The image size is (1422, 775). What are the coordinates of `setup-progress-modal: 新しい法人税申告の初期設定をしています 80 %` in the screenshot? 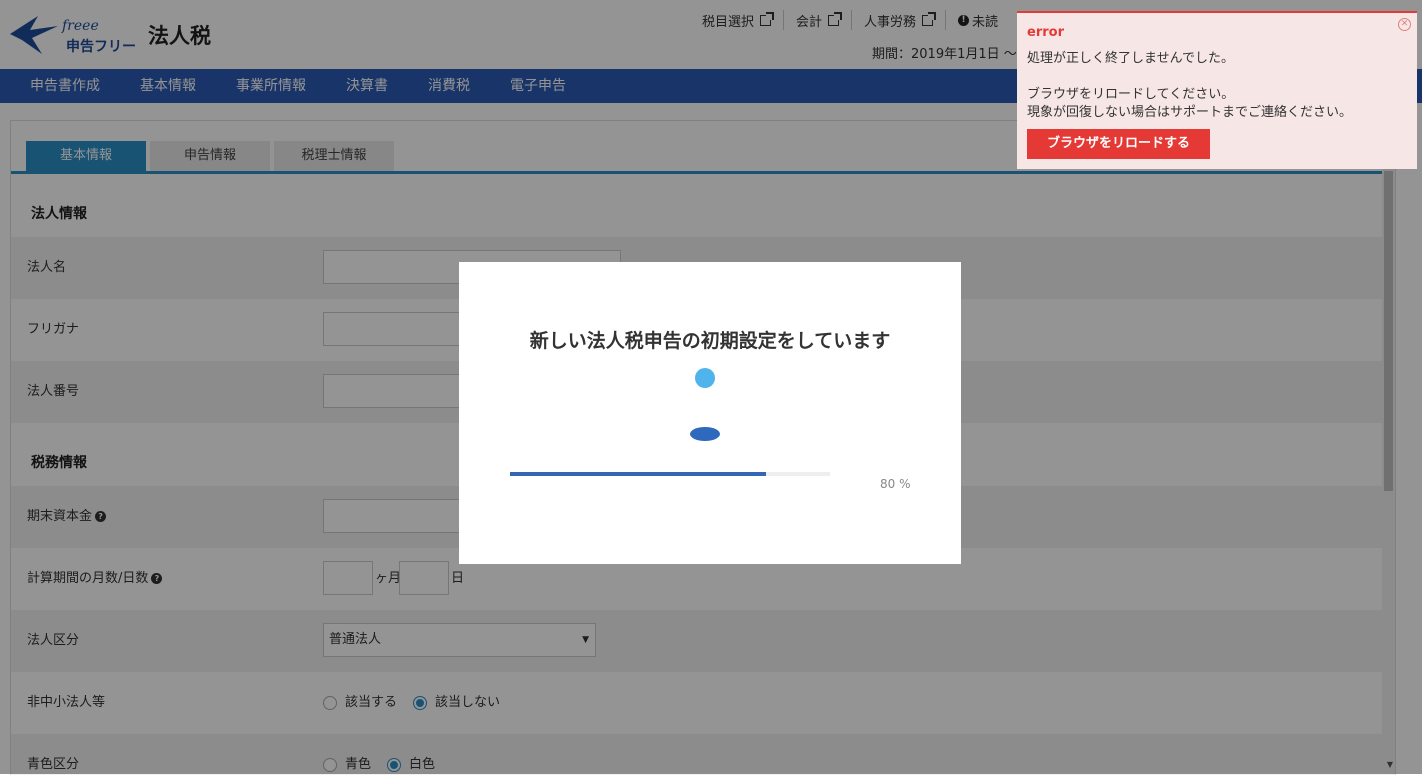 It's located at (710, 413).